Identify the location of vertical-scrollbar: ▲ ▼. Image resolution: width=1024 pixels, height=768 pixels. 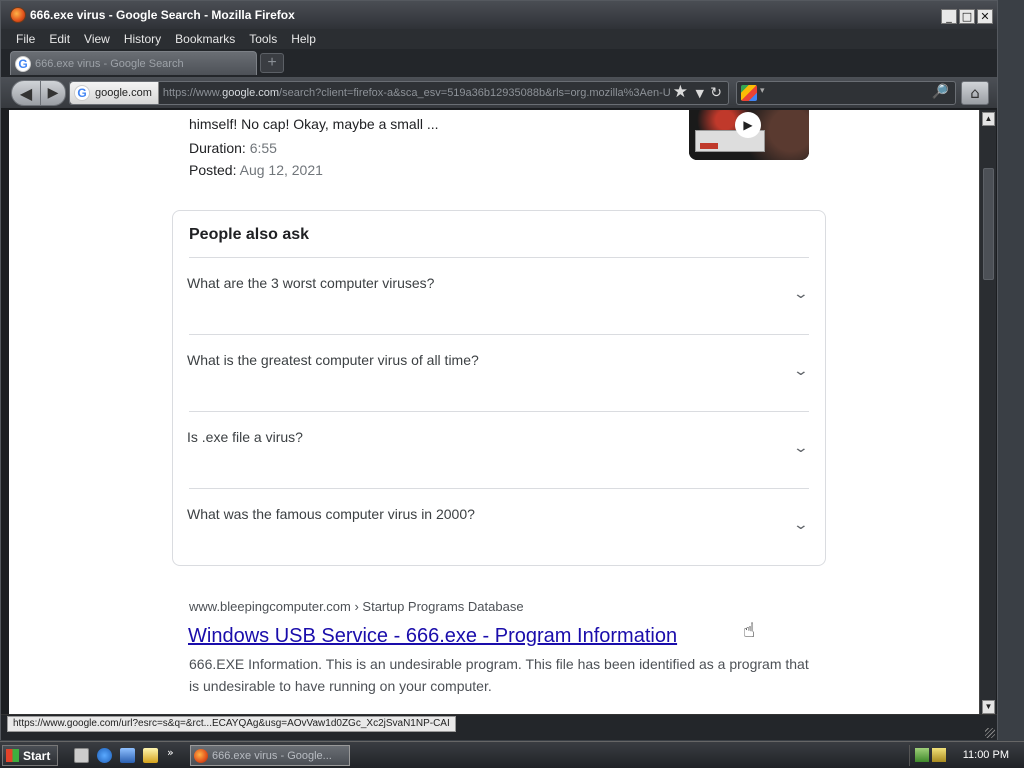
(987, 413).